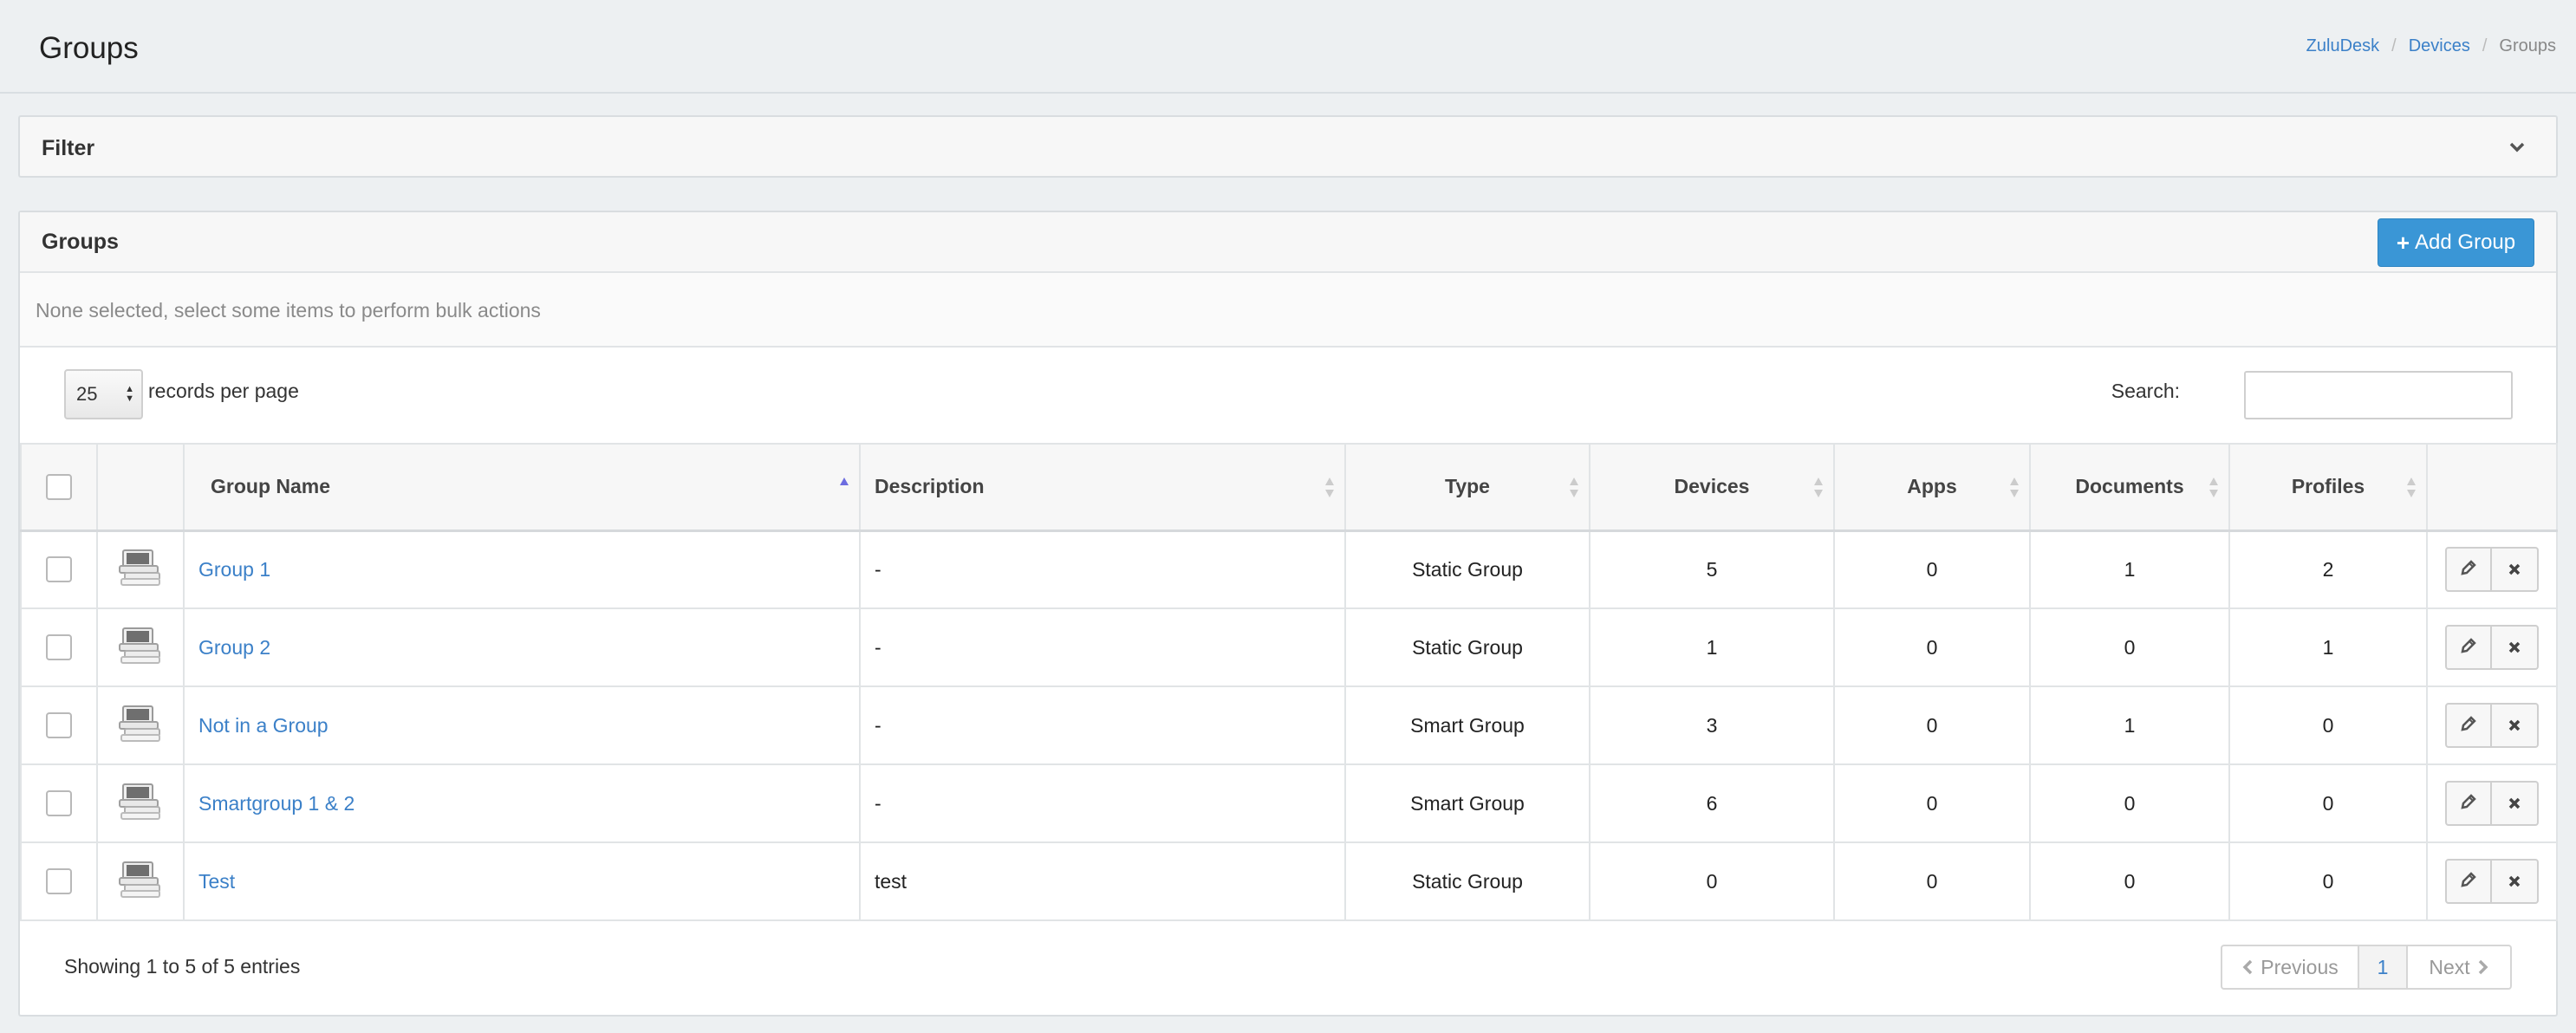 Image resolution: width=2576 pixels, height=1033 pixels. I want to click on filter-title: Filter, so click(68, 148).